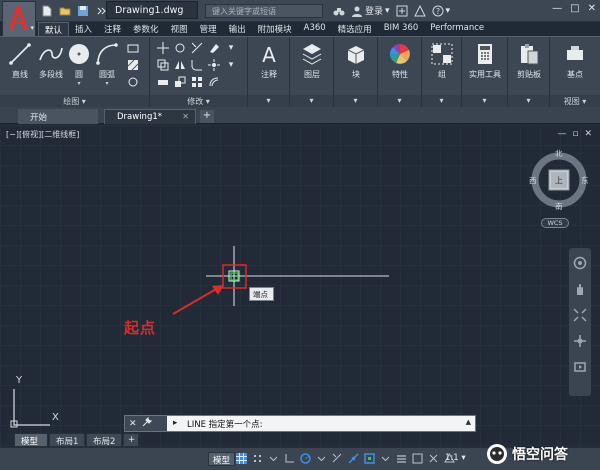  Describe the element at coordinates (575, 60) in the screenshot. I see `base-tool: 基点` at that location.